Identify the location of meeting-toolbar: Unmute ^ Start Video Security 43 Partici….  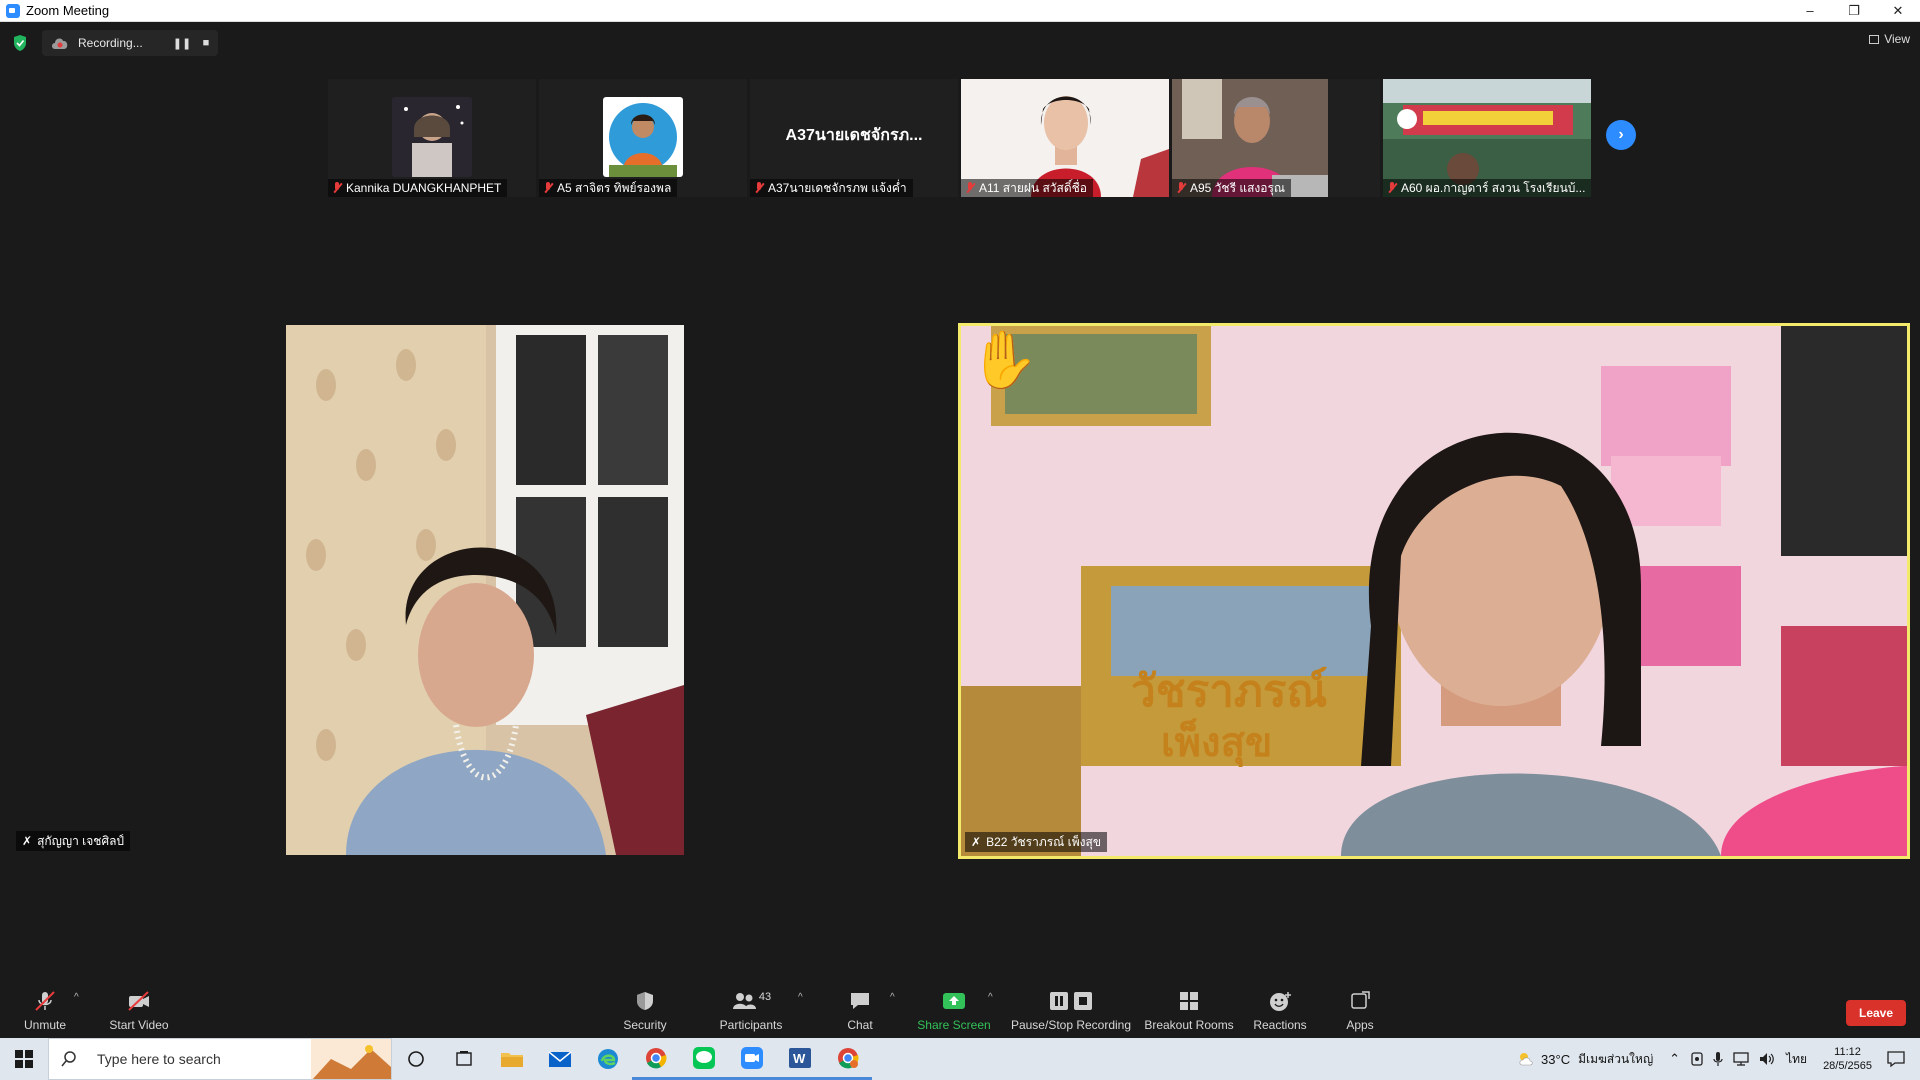
(960, 1009).